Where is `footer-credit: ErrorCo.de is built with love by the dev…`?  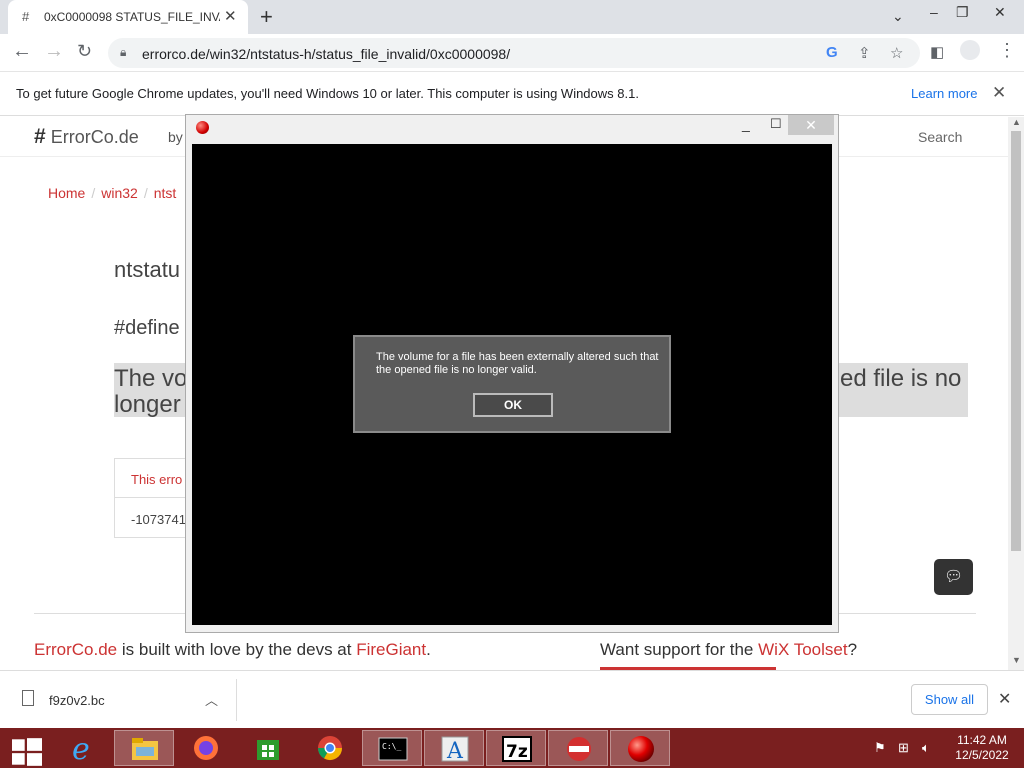 footer-credit: ErrorCo.de is built with love by the dev… is located at coordinates (232, 649).